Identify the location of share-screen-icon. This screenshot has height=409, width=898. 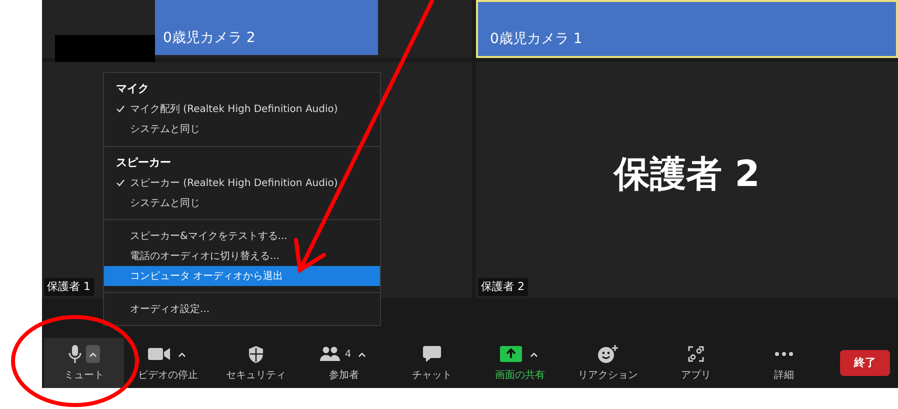
(511, 354).